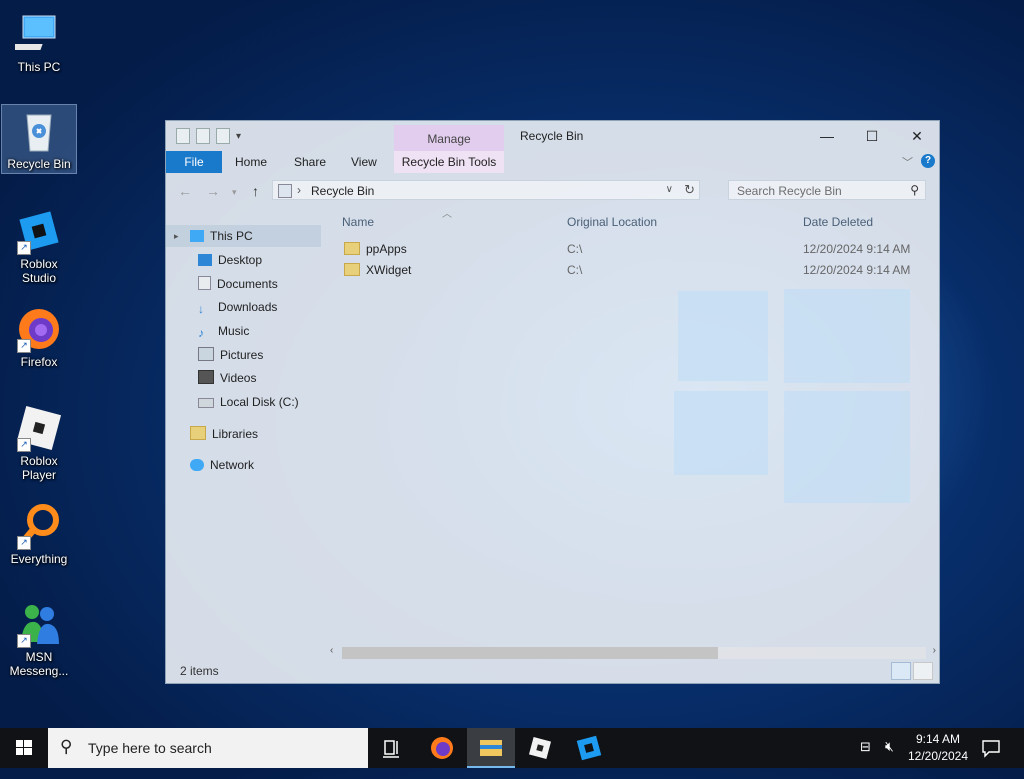 The height and width of the screenshot is (779, 1024). I want to click on title-bar: ▾ Manage Recycle Bin — ☐ ✕, so click(552, 136).